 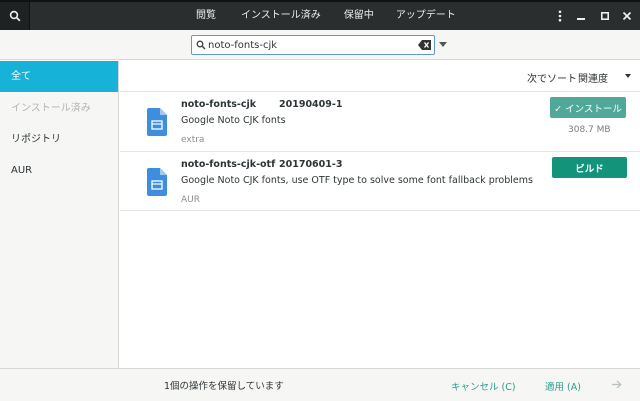 I want to click on sidebar-item-all: 全て, so click(x=59, y=76).